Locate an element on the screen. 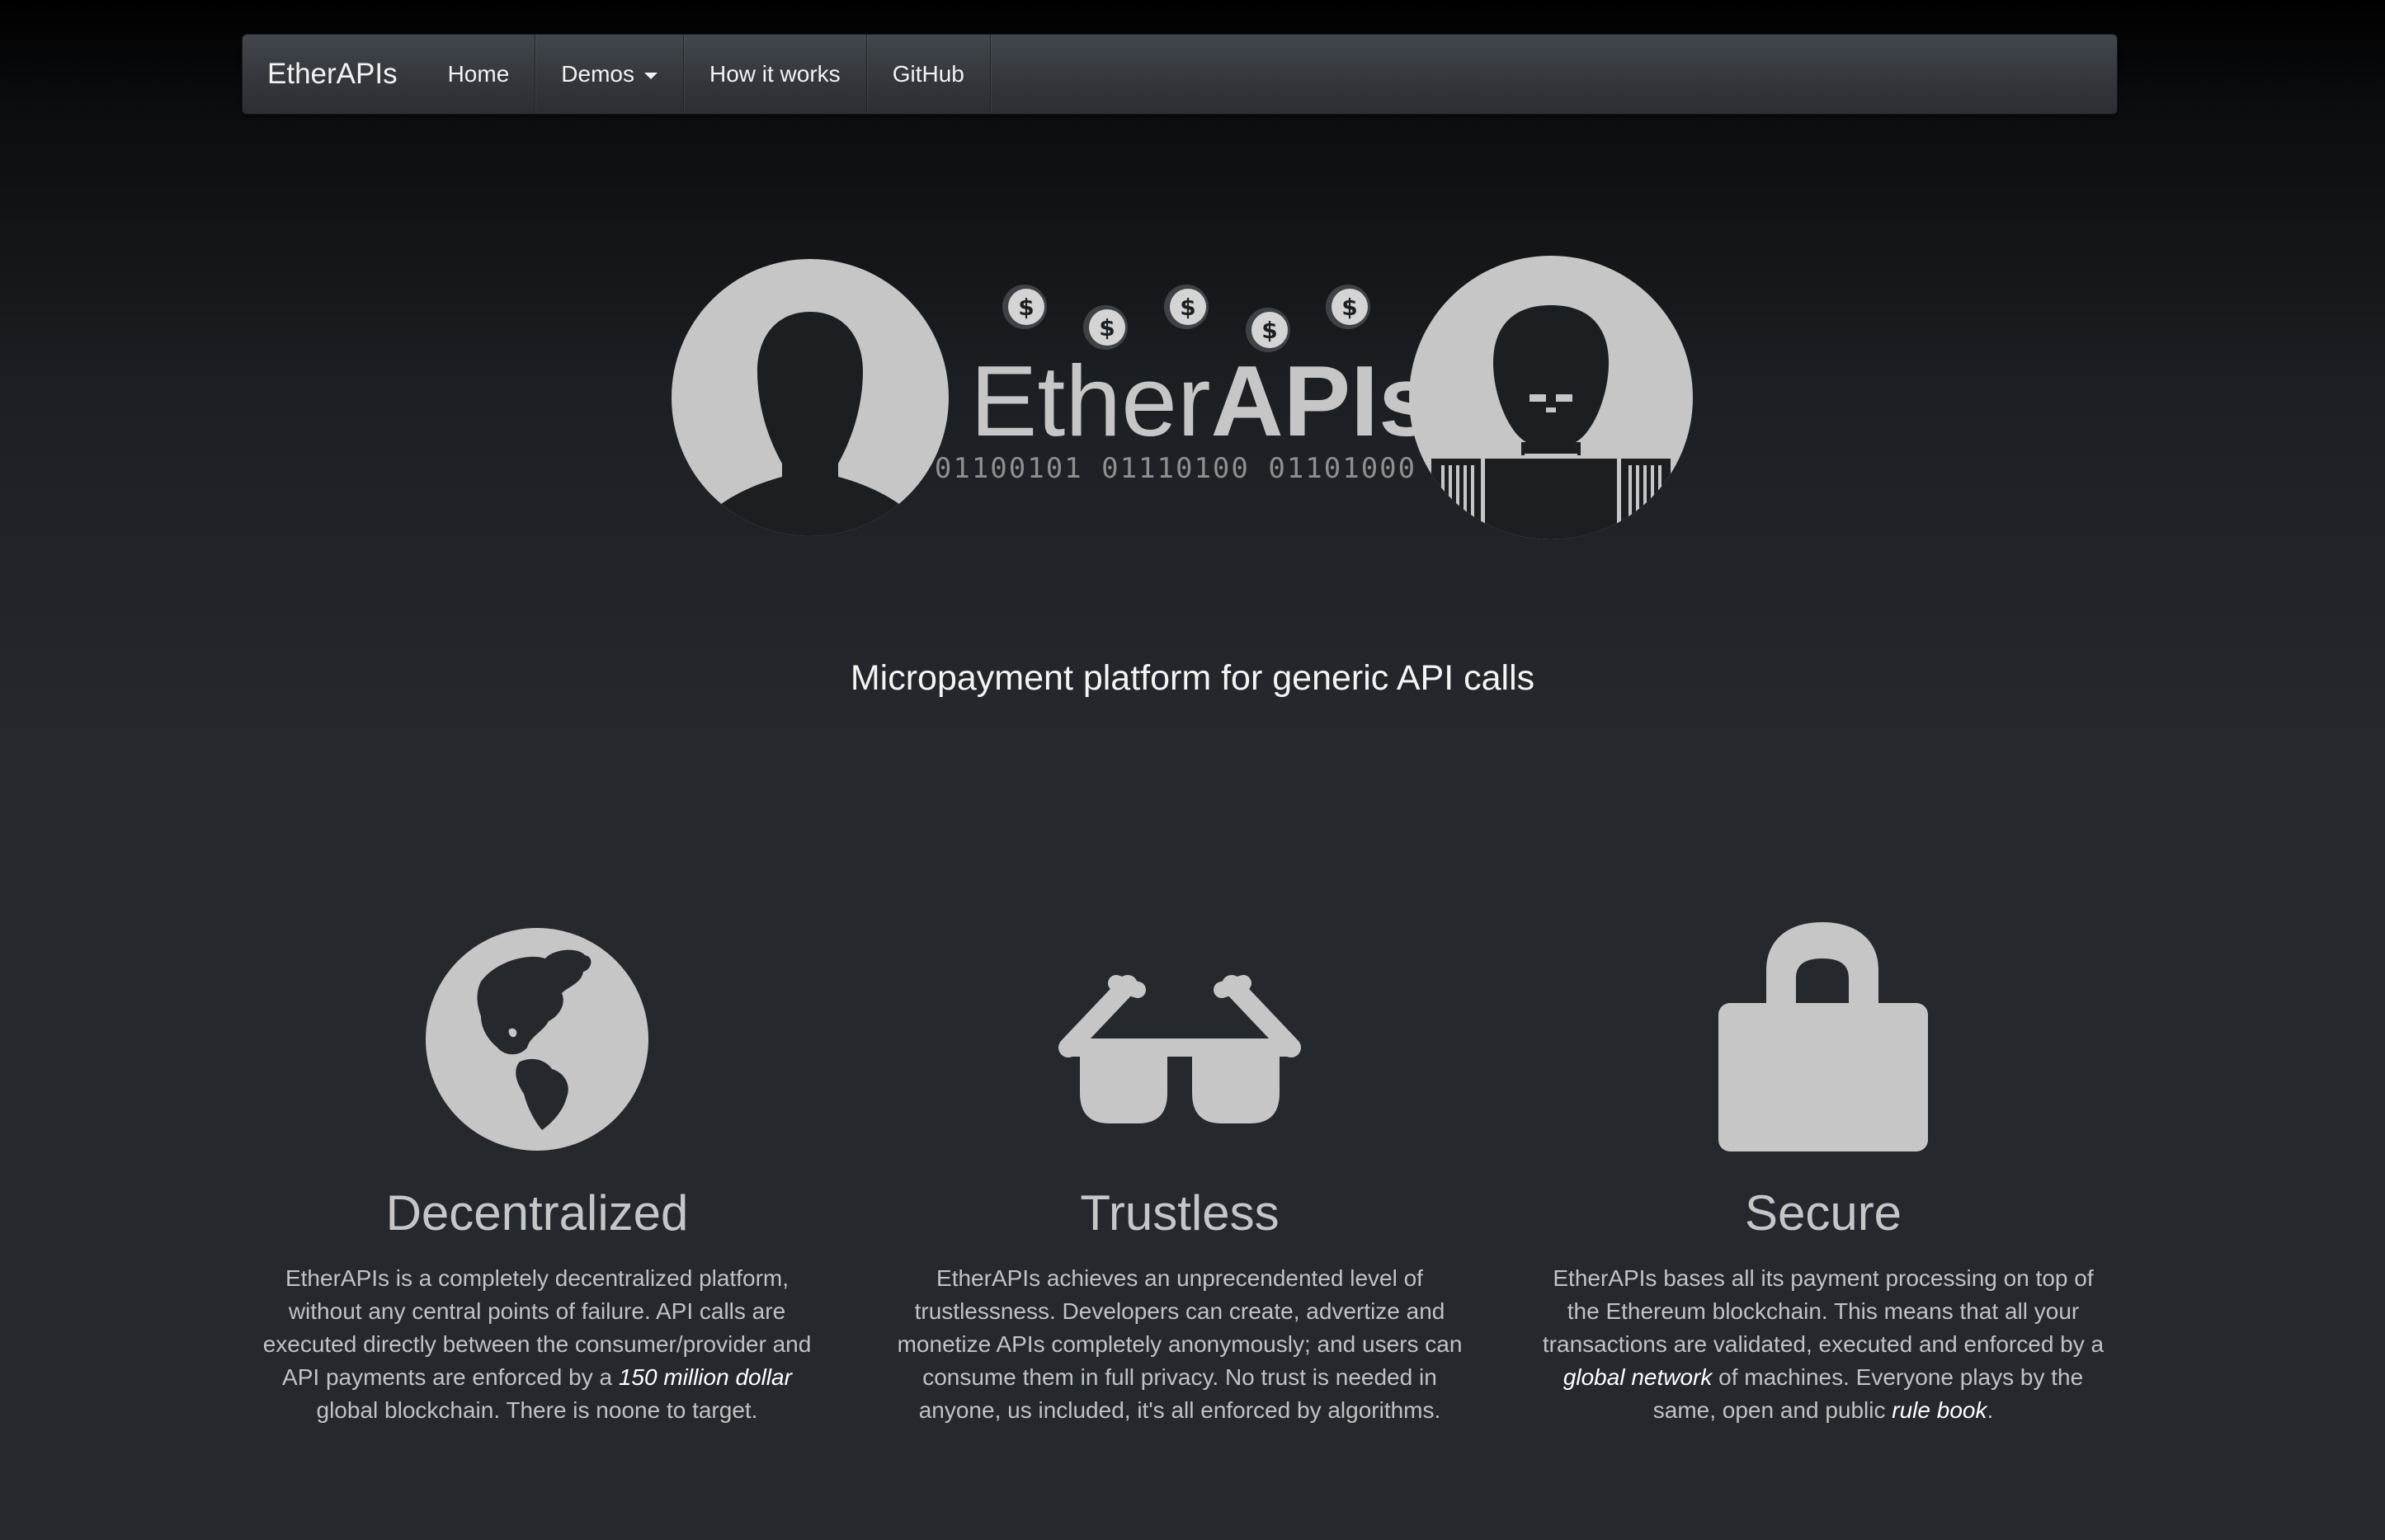 This screenshot has height=1540, width=2385. sunglasses-icon is located at coordinates (1179, 1049).